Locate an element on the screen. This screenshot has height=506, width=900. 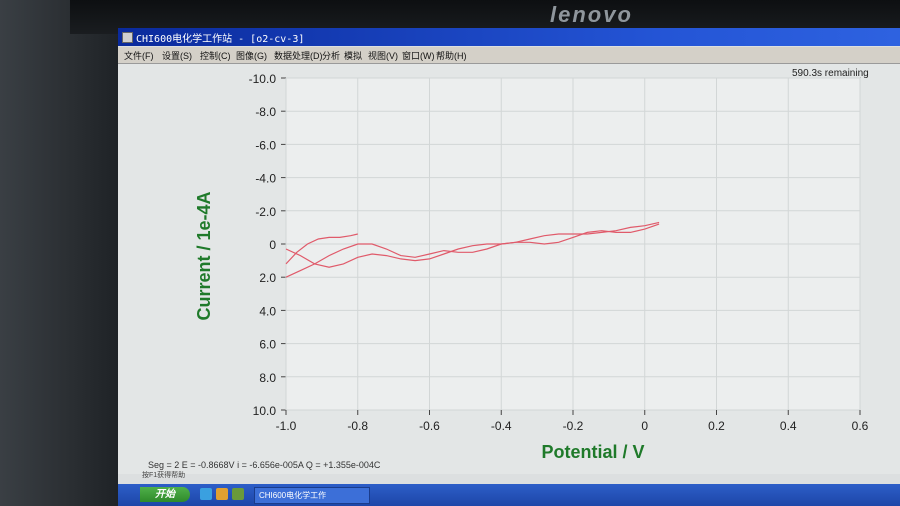
title-bar: CHI600电化学工作站 - [o2-cv-3] is located at coordinates (509, 37).